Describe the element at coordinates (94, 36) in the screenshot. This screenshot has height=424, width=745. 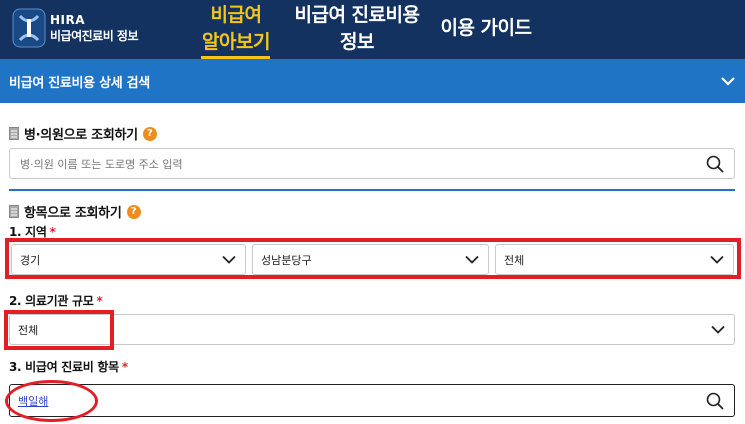
I see `logo-subtitle: 비급여진료비 정보` at that location.